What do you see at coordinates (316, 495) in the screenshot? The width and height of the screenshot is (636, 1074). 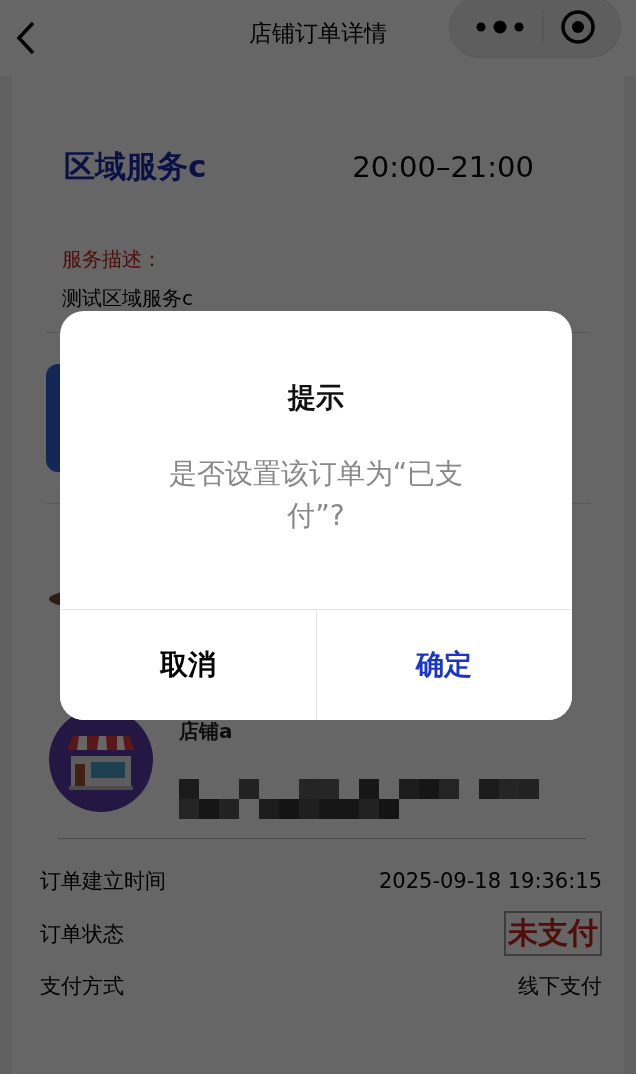 I see `dialog-message: 是否设置该订单为“已支付”?` at bounding box center [316, 495].